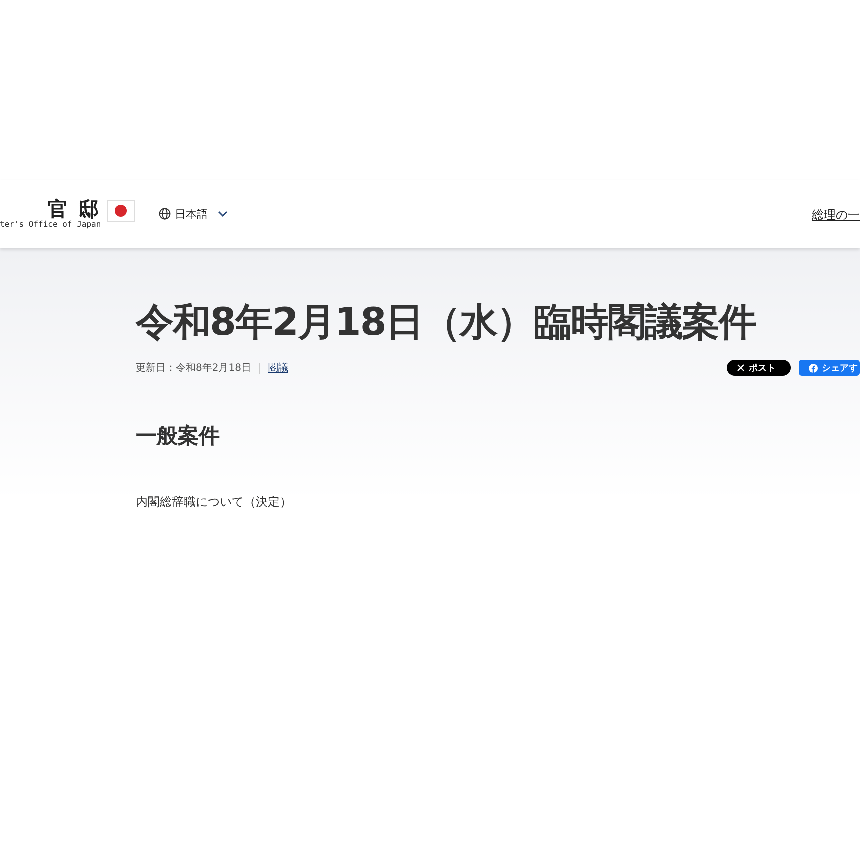 This screenshot has height=862, width=860. What do you see at coordinates (121, 211) in the screenshot?
I see `flag-icon` at bounding box center [121, 211].